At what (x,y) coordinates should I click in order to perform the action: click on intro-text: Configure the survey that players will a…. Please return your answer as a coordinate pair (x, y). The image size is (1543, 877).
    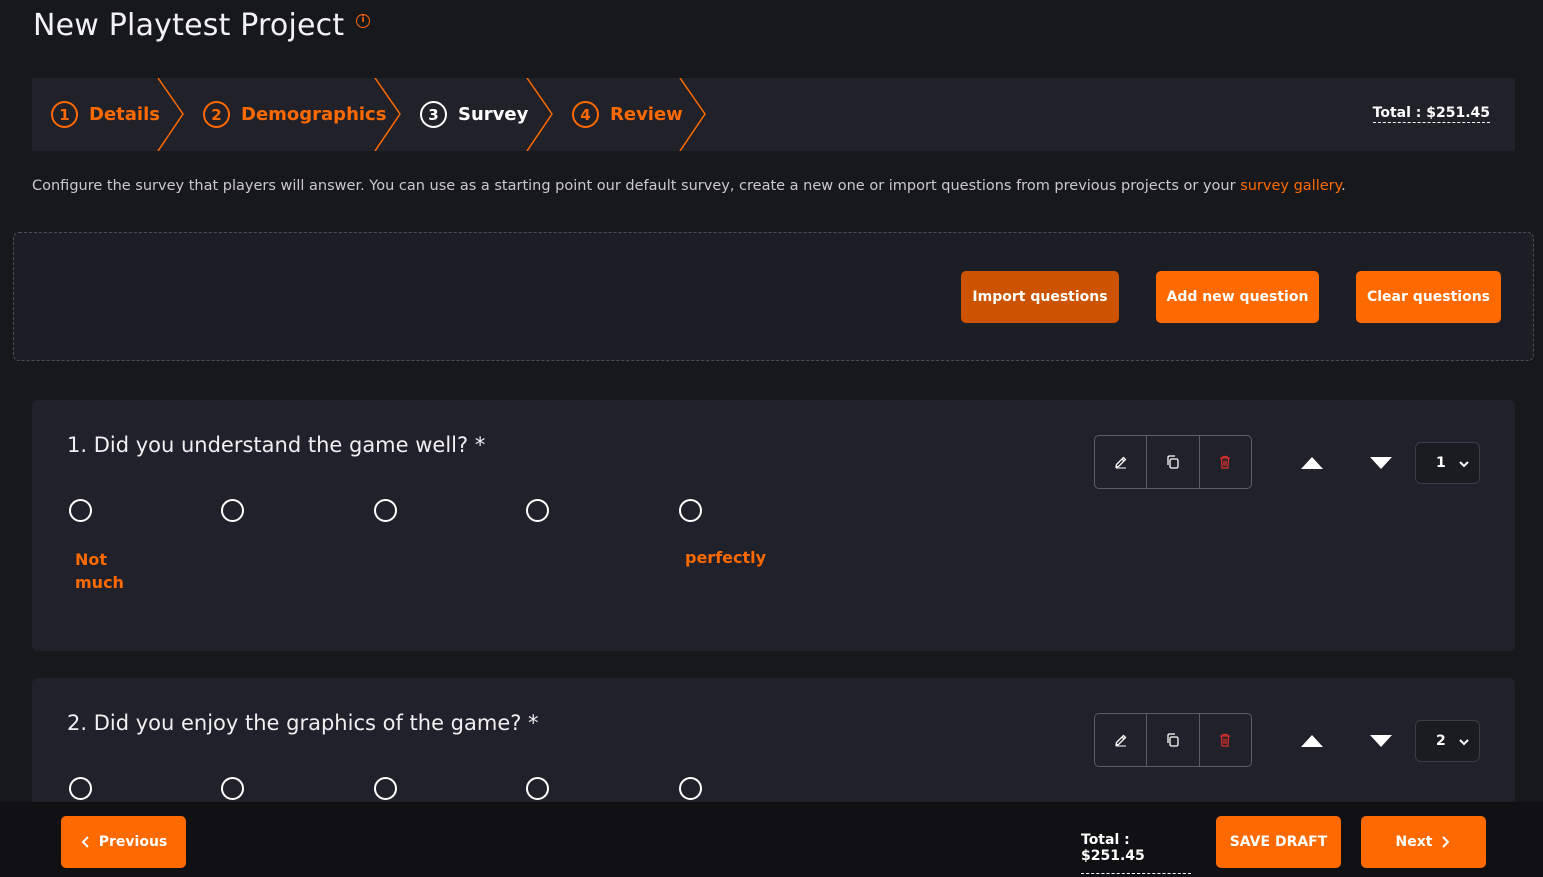
    Looking at the image, I should click on (636, 186).